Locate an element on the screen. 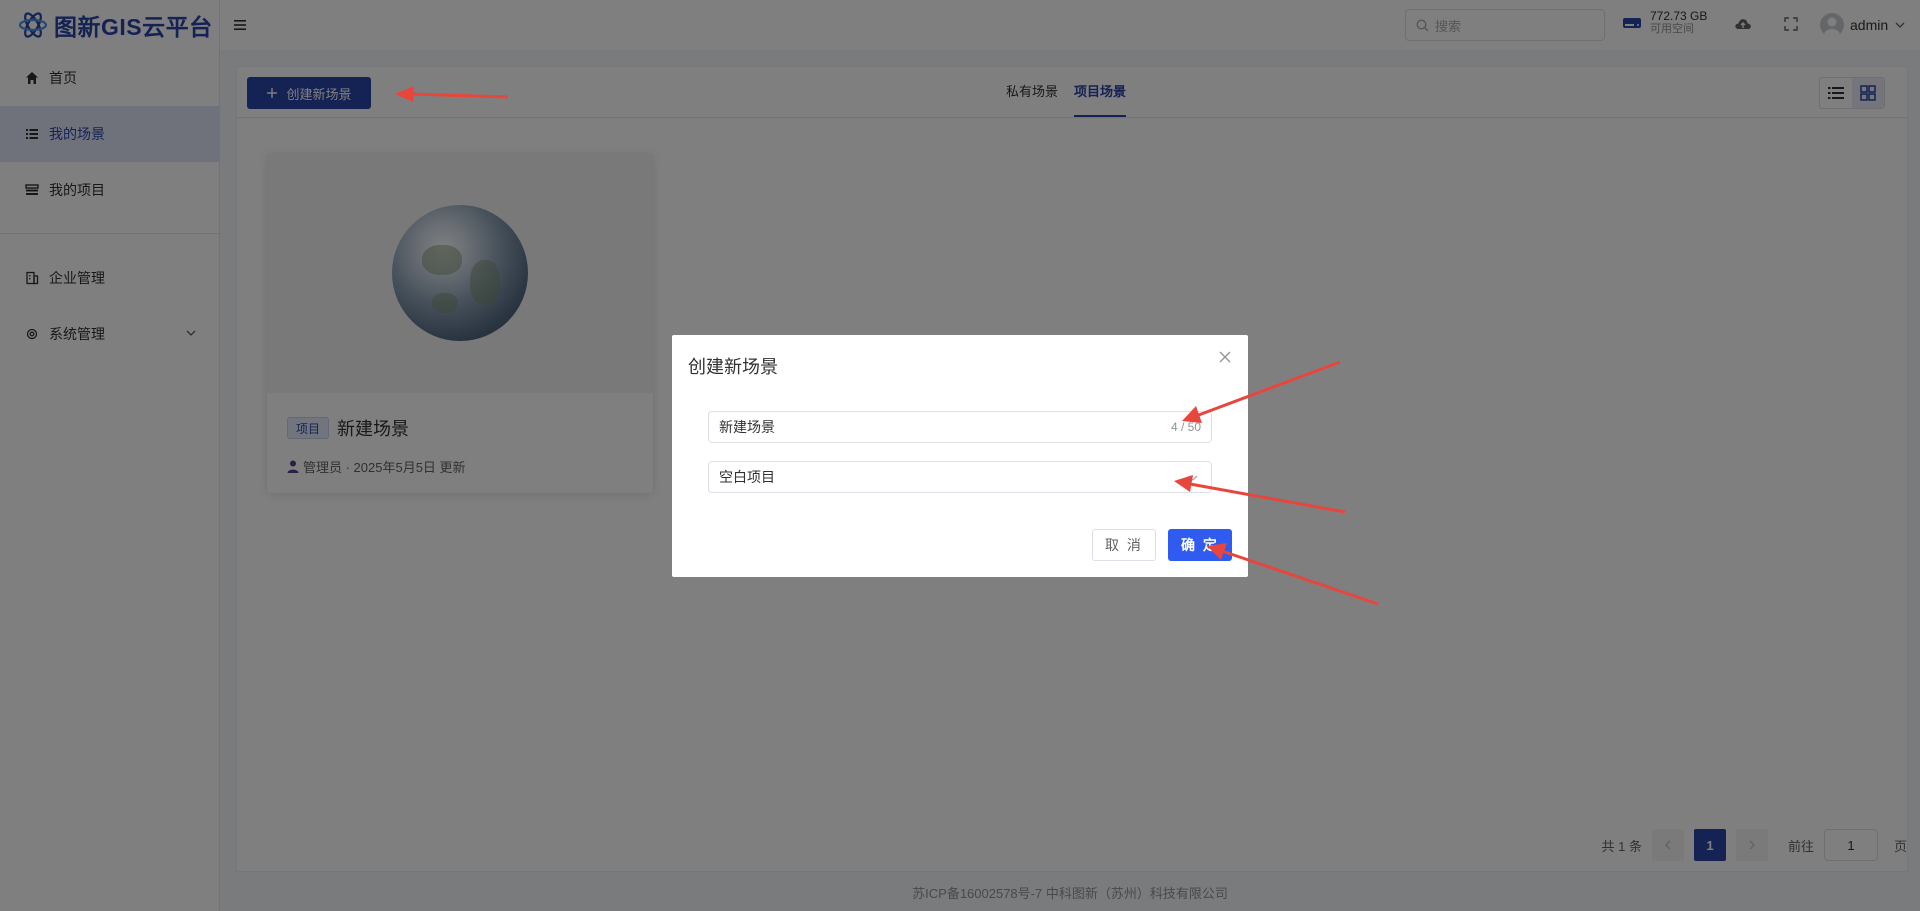 The width and height of the screenshot is (1920, 911). dialog-title: 创建新场景 is located at coordinates (733, 367).